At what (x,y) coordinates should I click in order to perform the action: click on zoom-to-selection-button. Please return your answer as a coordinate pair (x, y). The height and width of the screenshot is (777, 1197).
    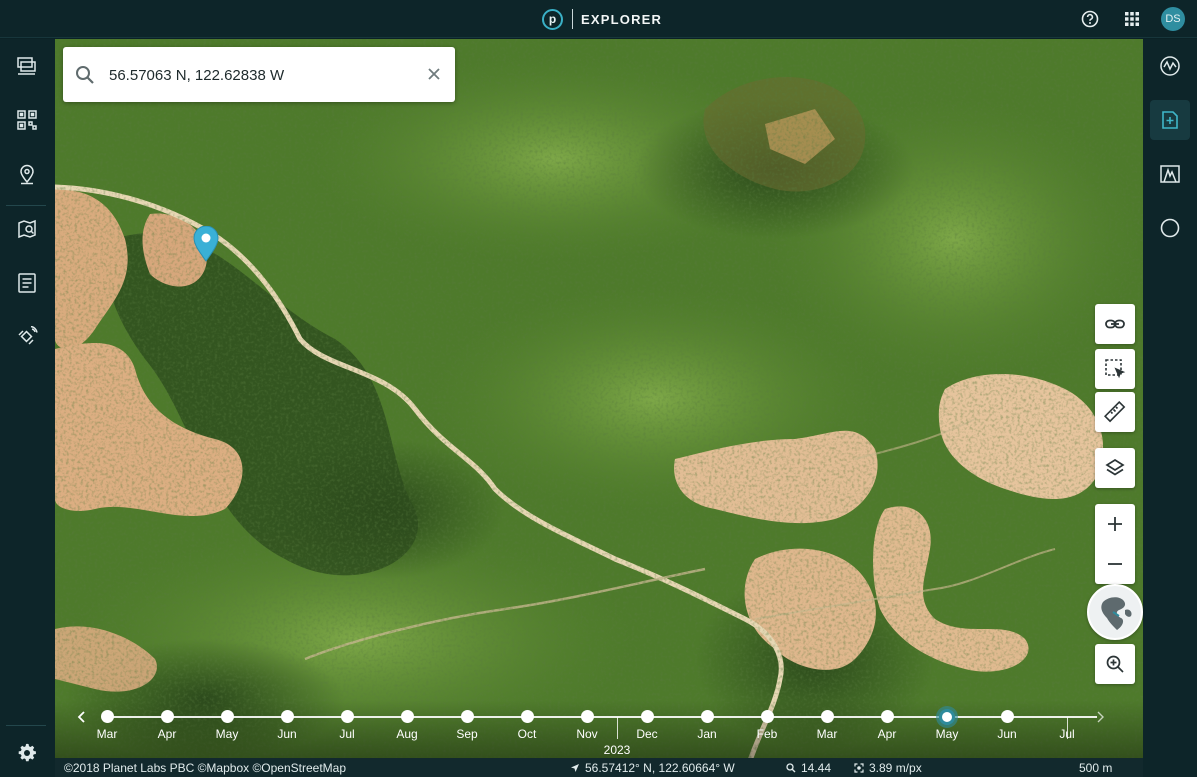
    Looking at the image, I should click on (1115, 664).